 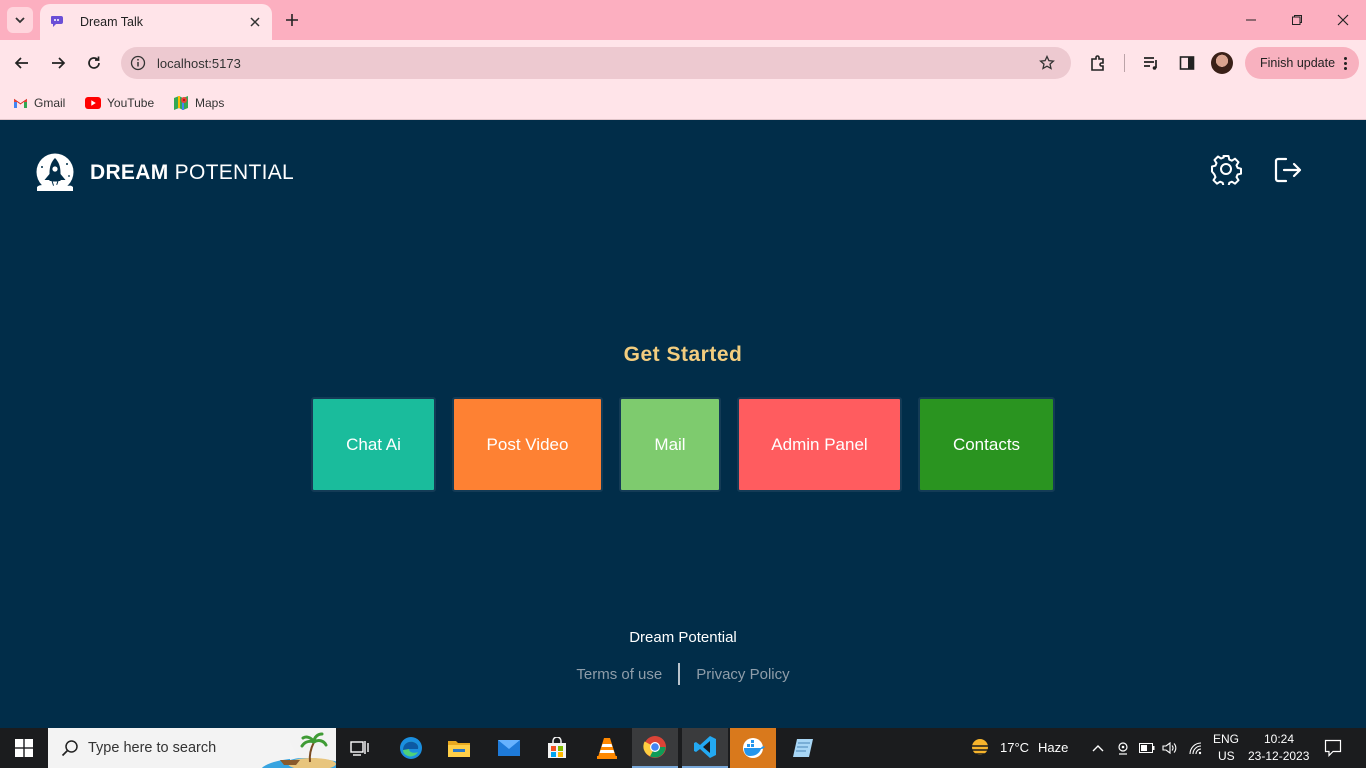 What do you see at coordinates (980, 747) in the screenshot?
I see `haze-sun-icon` at bounding box center [980, 747].